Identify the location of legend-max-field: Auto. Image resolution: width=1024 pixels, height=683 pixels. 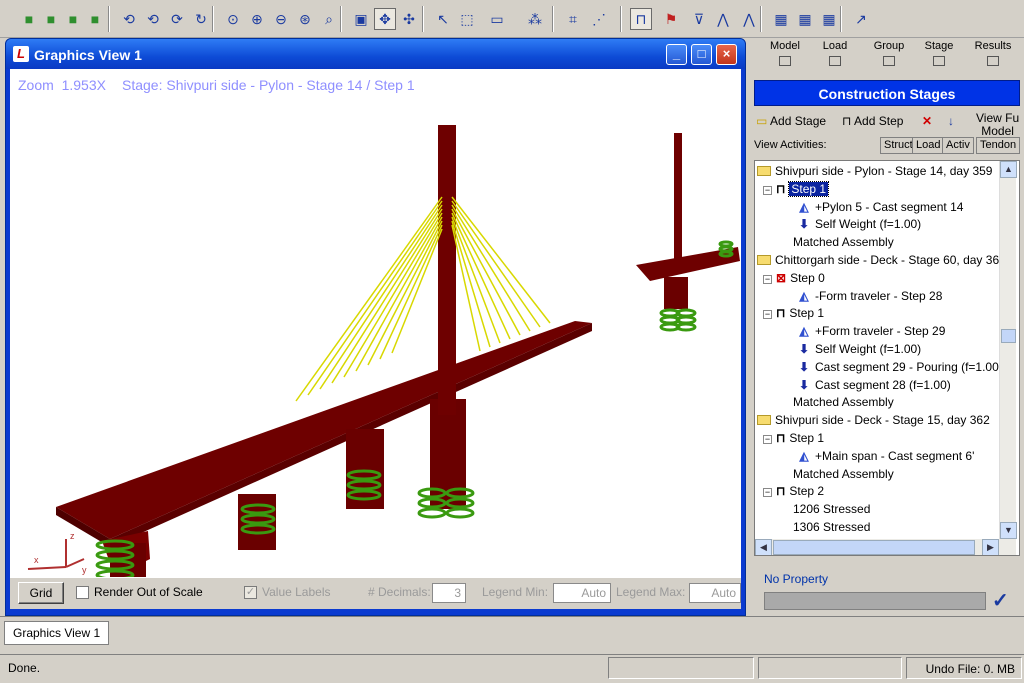
(715, 593).